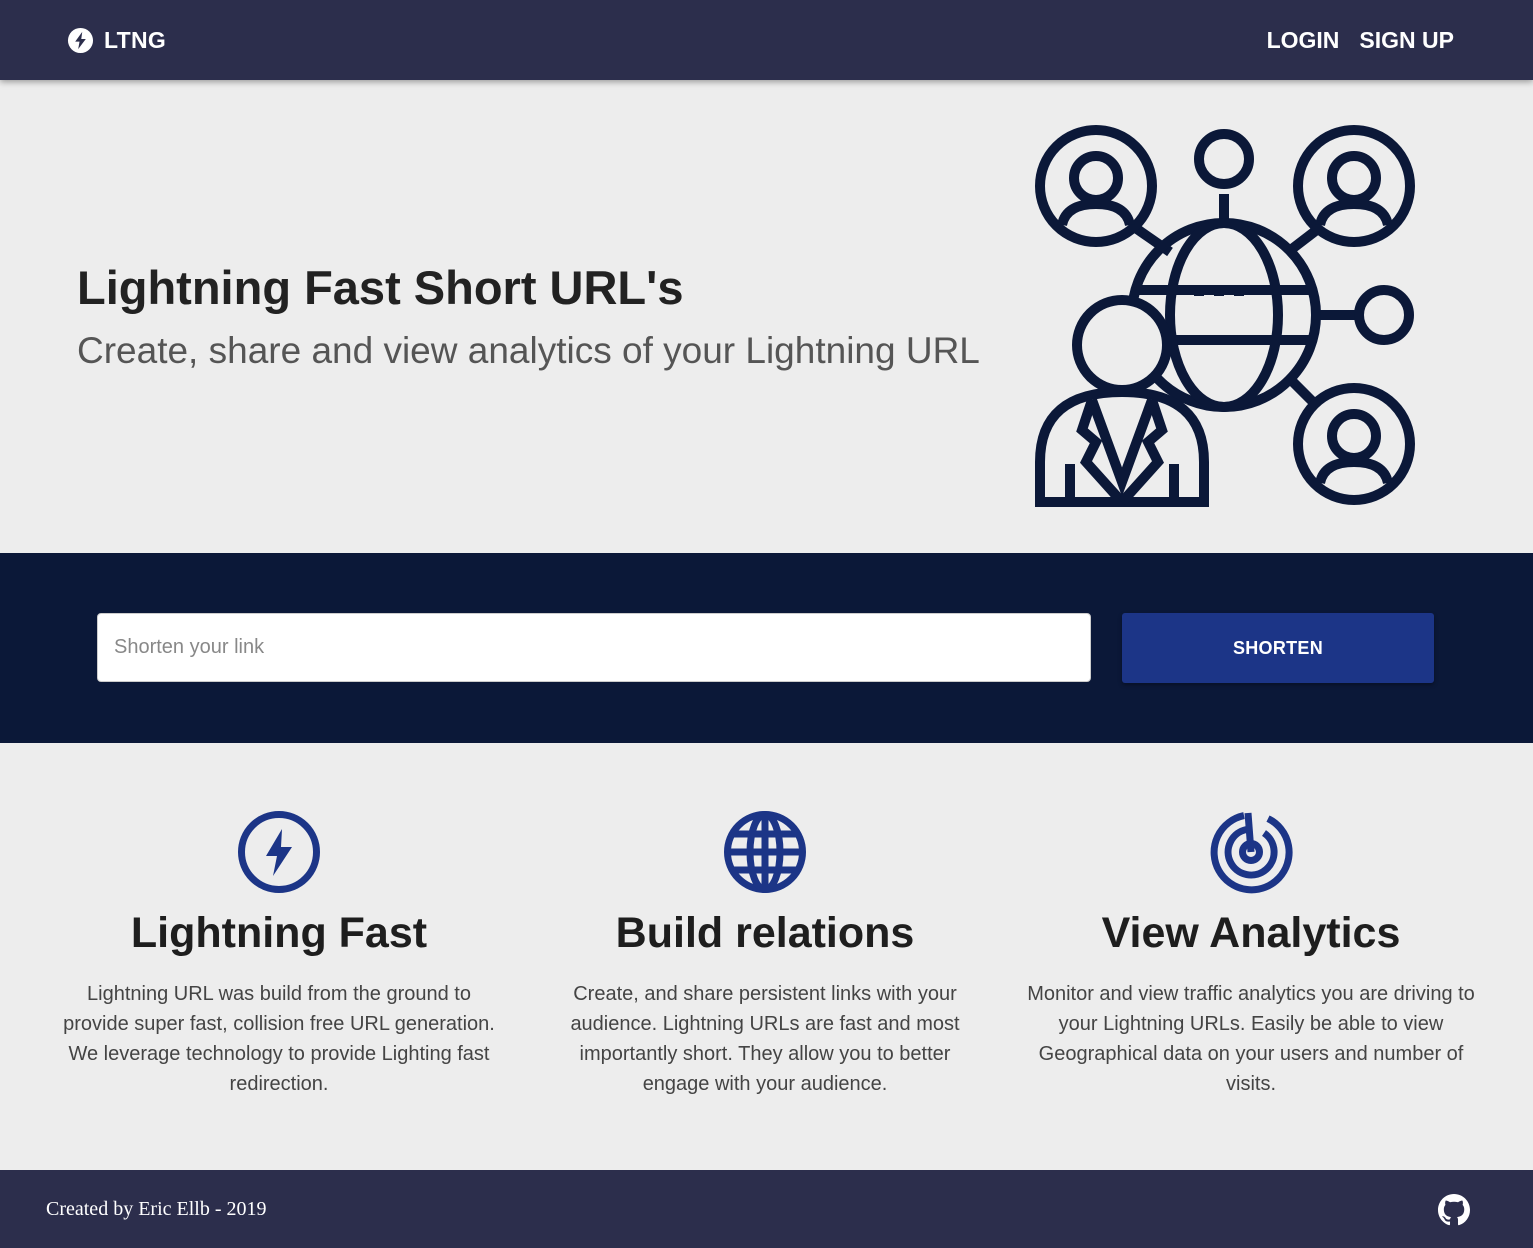 This screenshot has width=1533, height=1248. What do you see at coordinates (1278, 648) in the screenshot?
I see `shorten-button: SHORTEN` at bounding box center [1278, 648].